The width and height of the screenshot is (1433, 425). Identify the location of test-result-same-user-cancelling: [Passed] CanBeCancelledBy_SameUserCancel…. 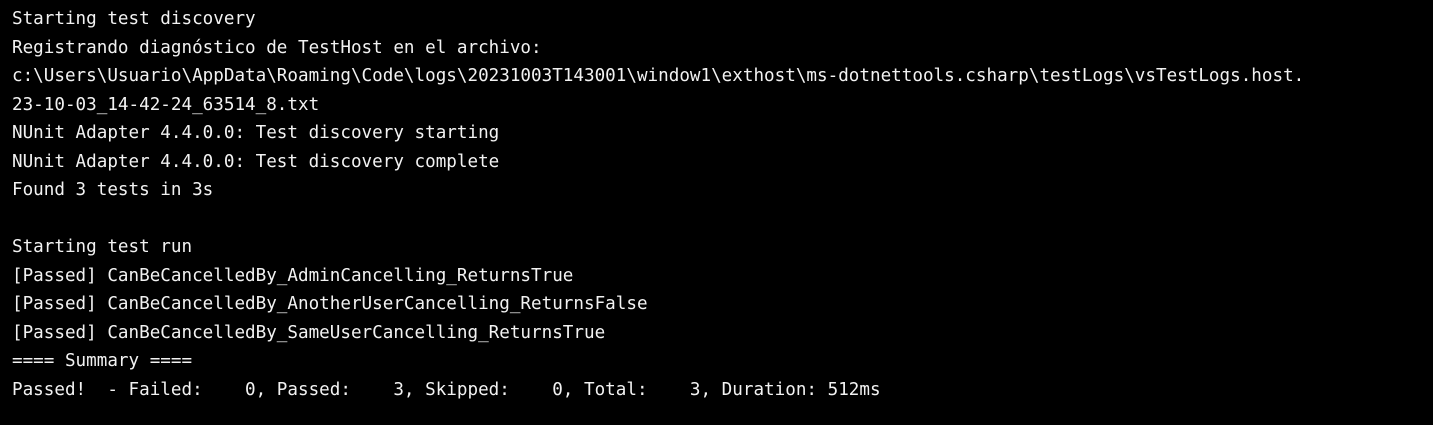
(309, 332).